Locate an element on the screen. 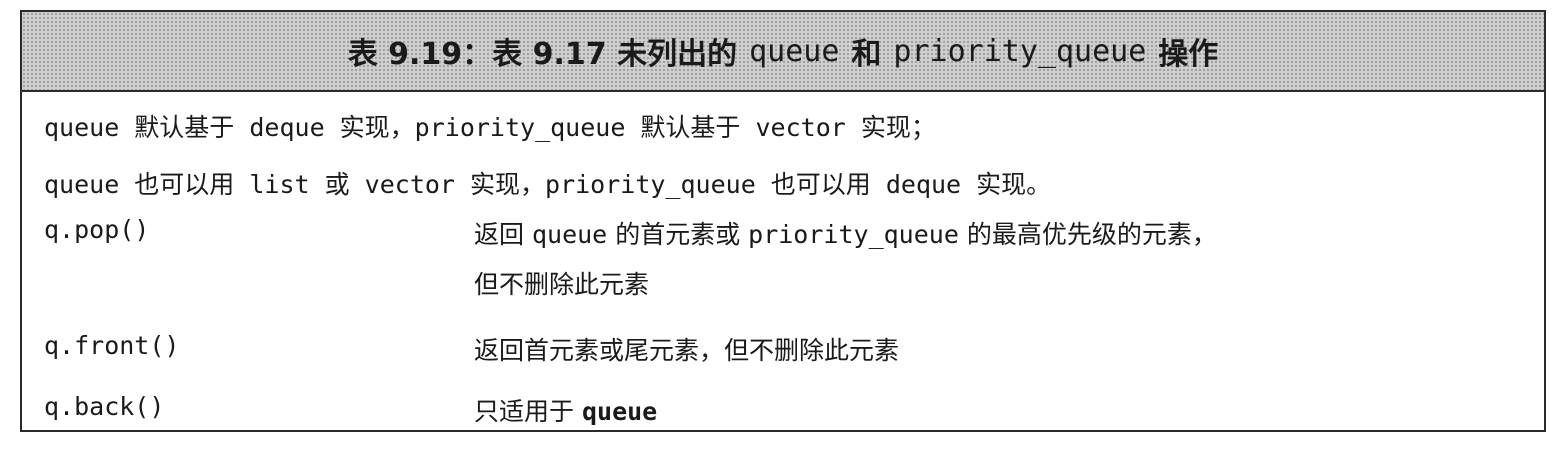  desc-term-priority-queue: priority_queue is located at coordinates (853, 234).